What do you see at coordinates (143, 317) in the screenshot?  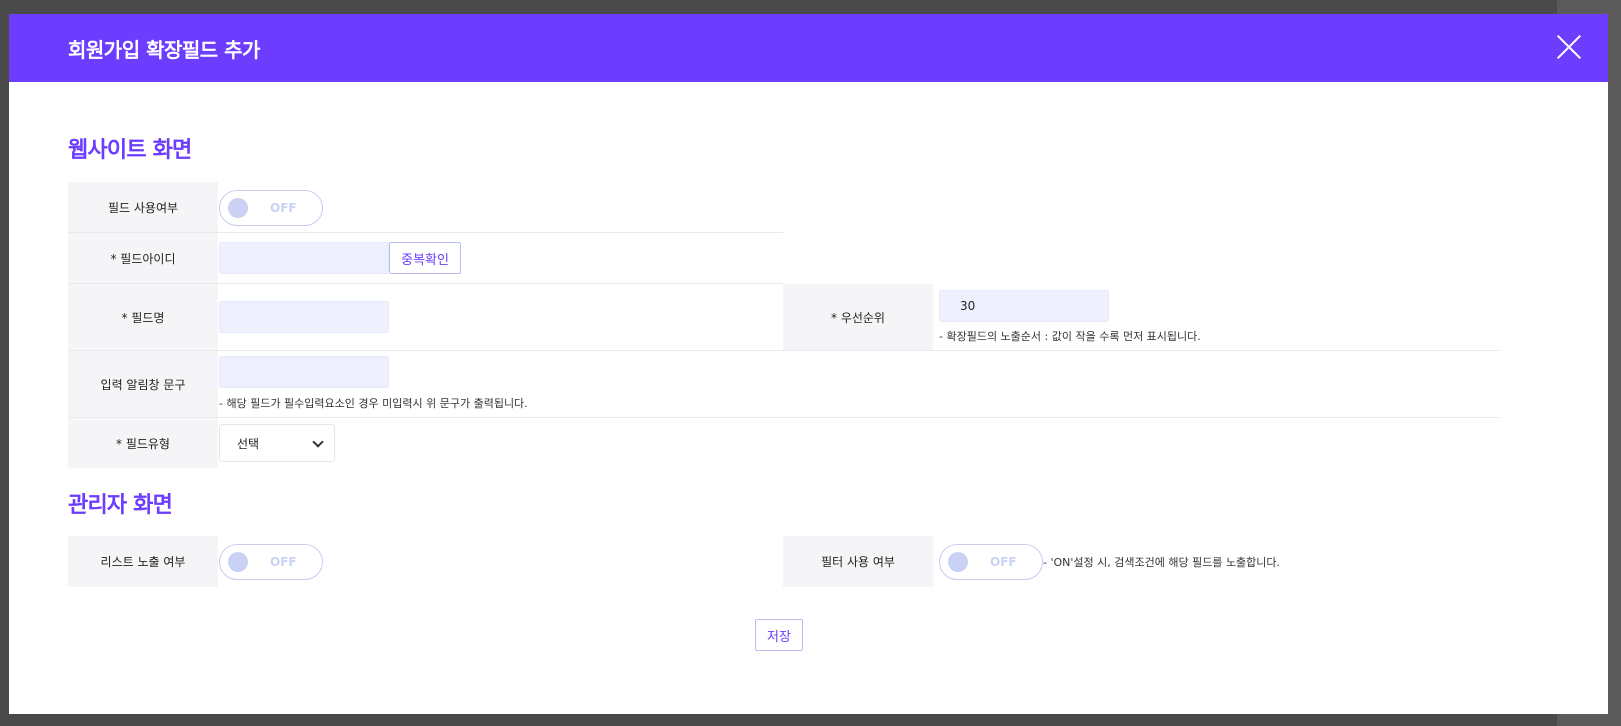 I see `label-field-name: * 필드명` at bounding box center [143, 317].